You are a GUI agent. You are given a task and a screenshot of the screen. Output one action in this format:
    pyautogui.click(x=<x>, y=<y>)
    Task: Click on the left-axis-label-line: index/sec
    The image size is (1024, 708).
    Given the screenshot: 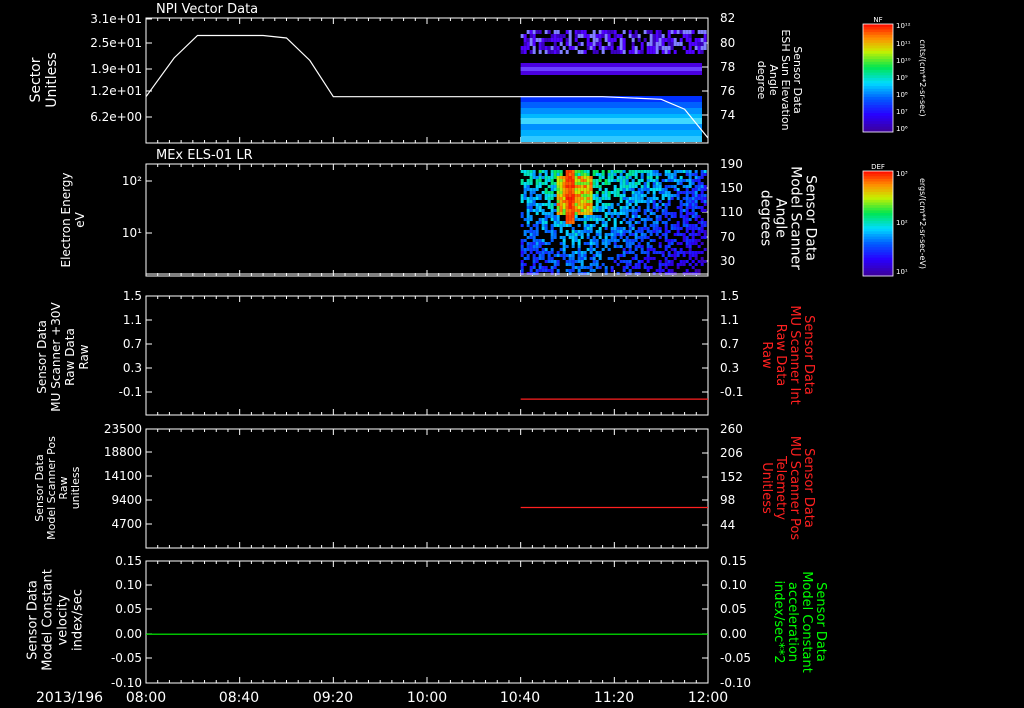 What is the action you would take?
    pyautogui.click(x=78, y=620)
    